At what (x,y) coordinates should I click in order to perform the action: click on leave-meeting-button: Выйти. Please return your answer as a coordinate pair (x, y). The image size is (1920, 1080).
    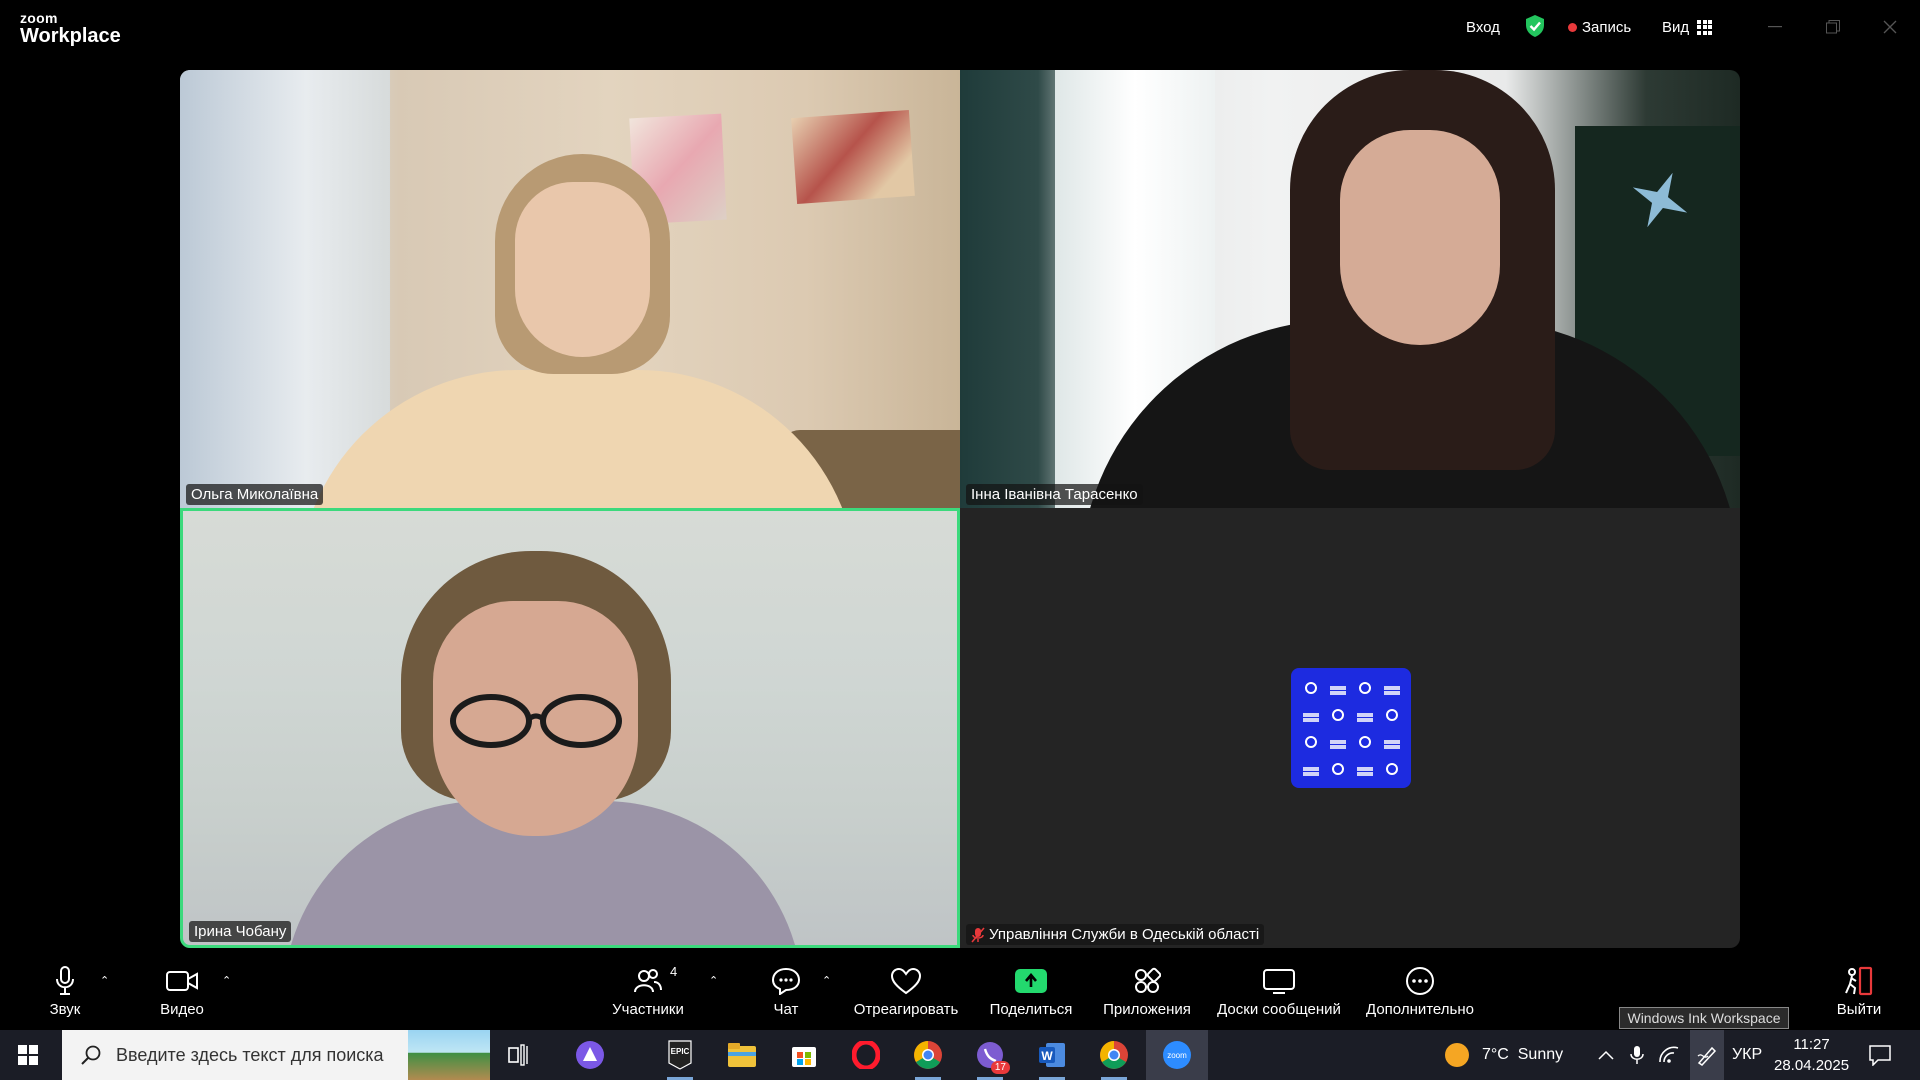
    Looking at the image, I should click on (1859, 992).